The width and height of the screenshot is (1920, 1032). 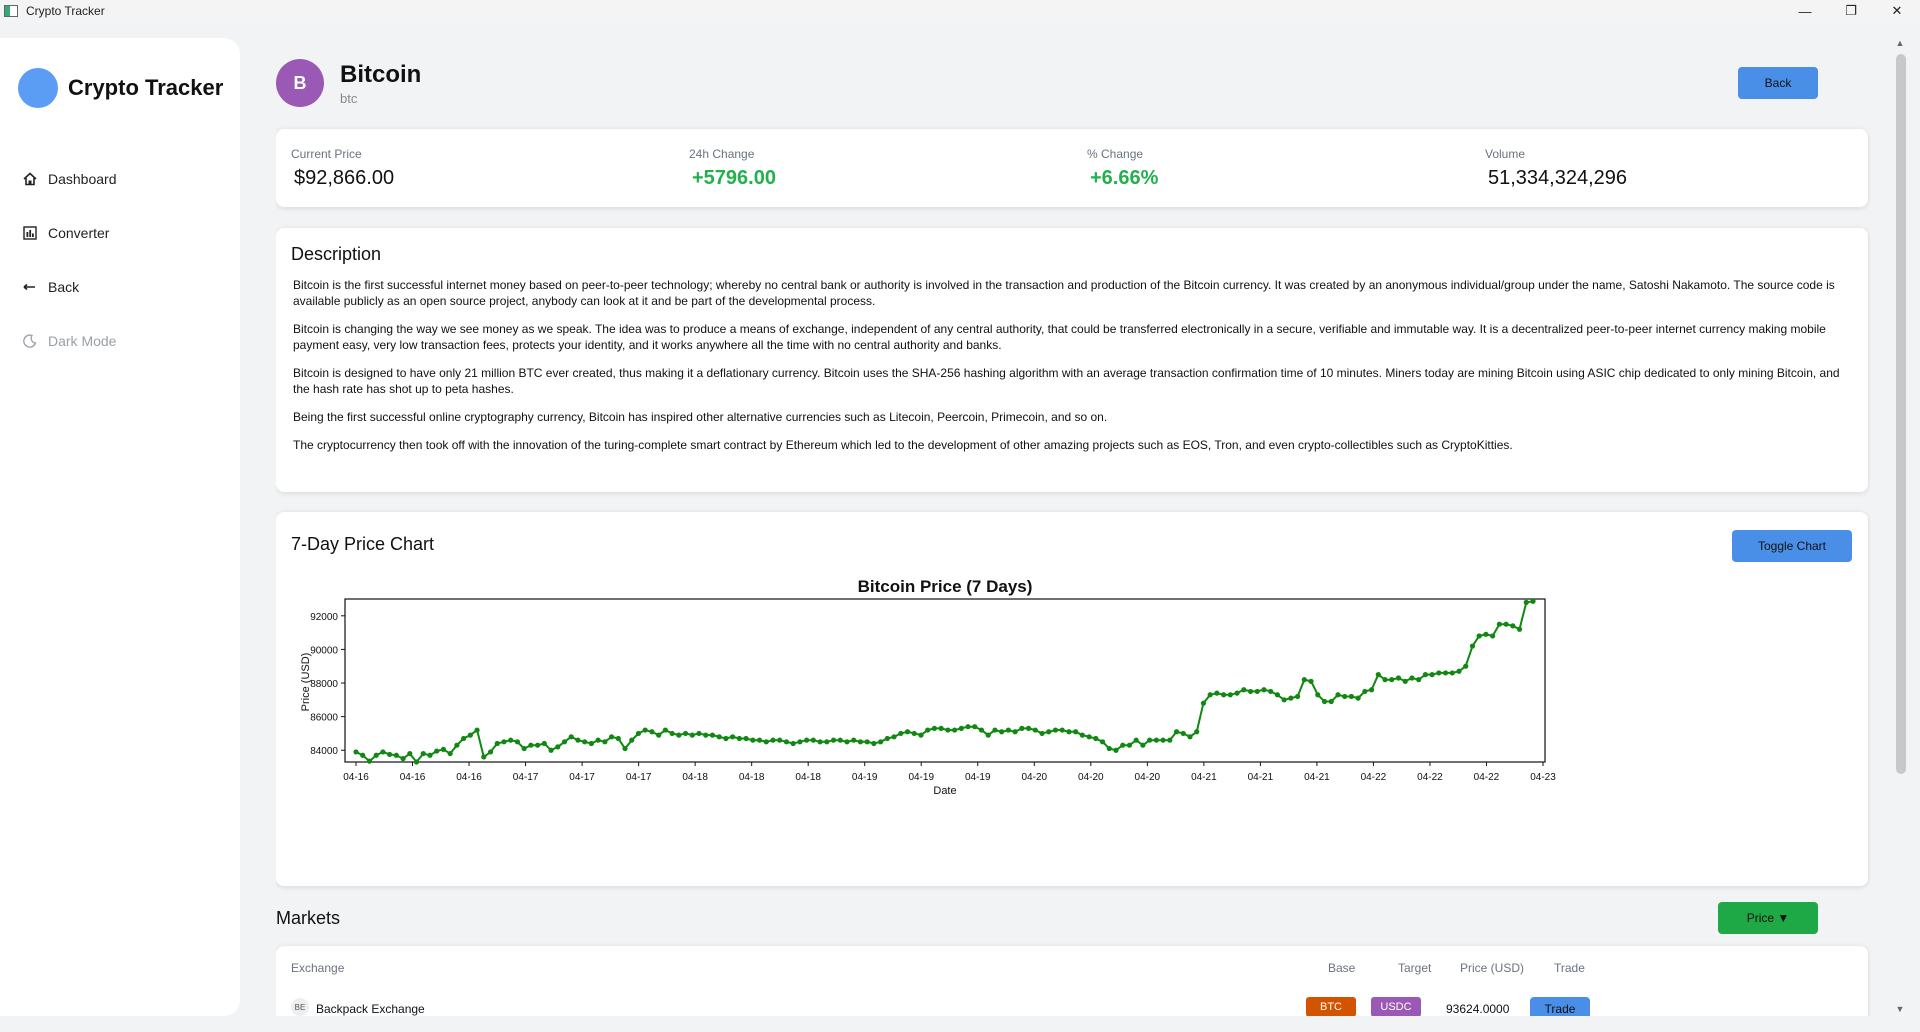 I want to click on sidebar-item-converter: Converter, so click(x=120, y=233).